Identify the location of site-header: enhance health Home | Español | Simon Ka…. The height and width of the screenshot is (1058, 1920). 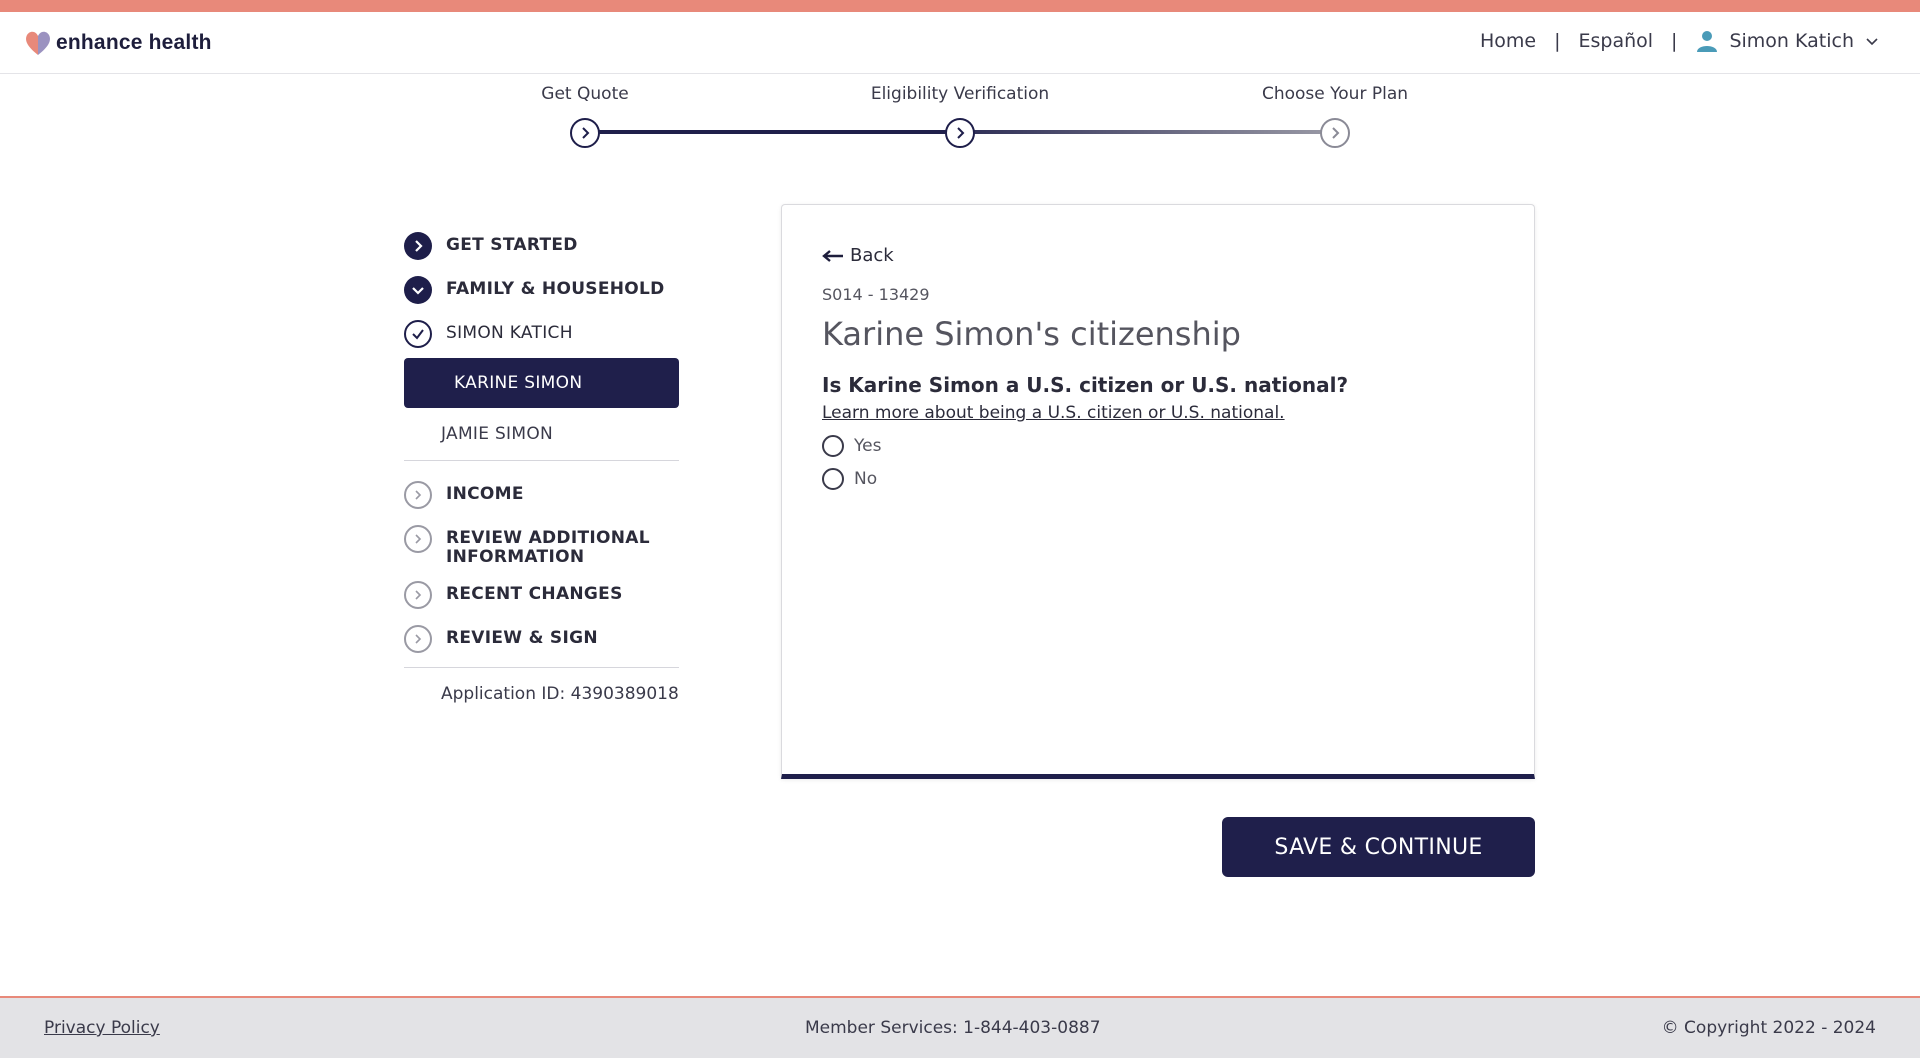
(960, 43).